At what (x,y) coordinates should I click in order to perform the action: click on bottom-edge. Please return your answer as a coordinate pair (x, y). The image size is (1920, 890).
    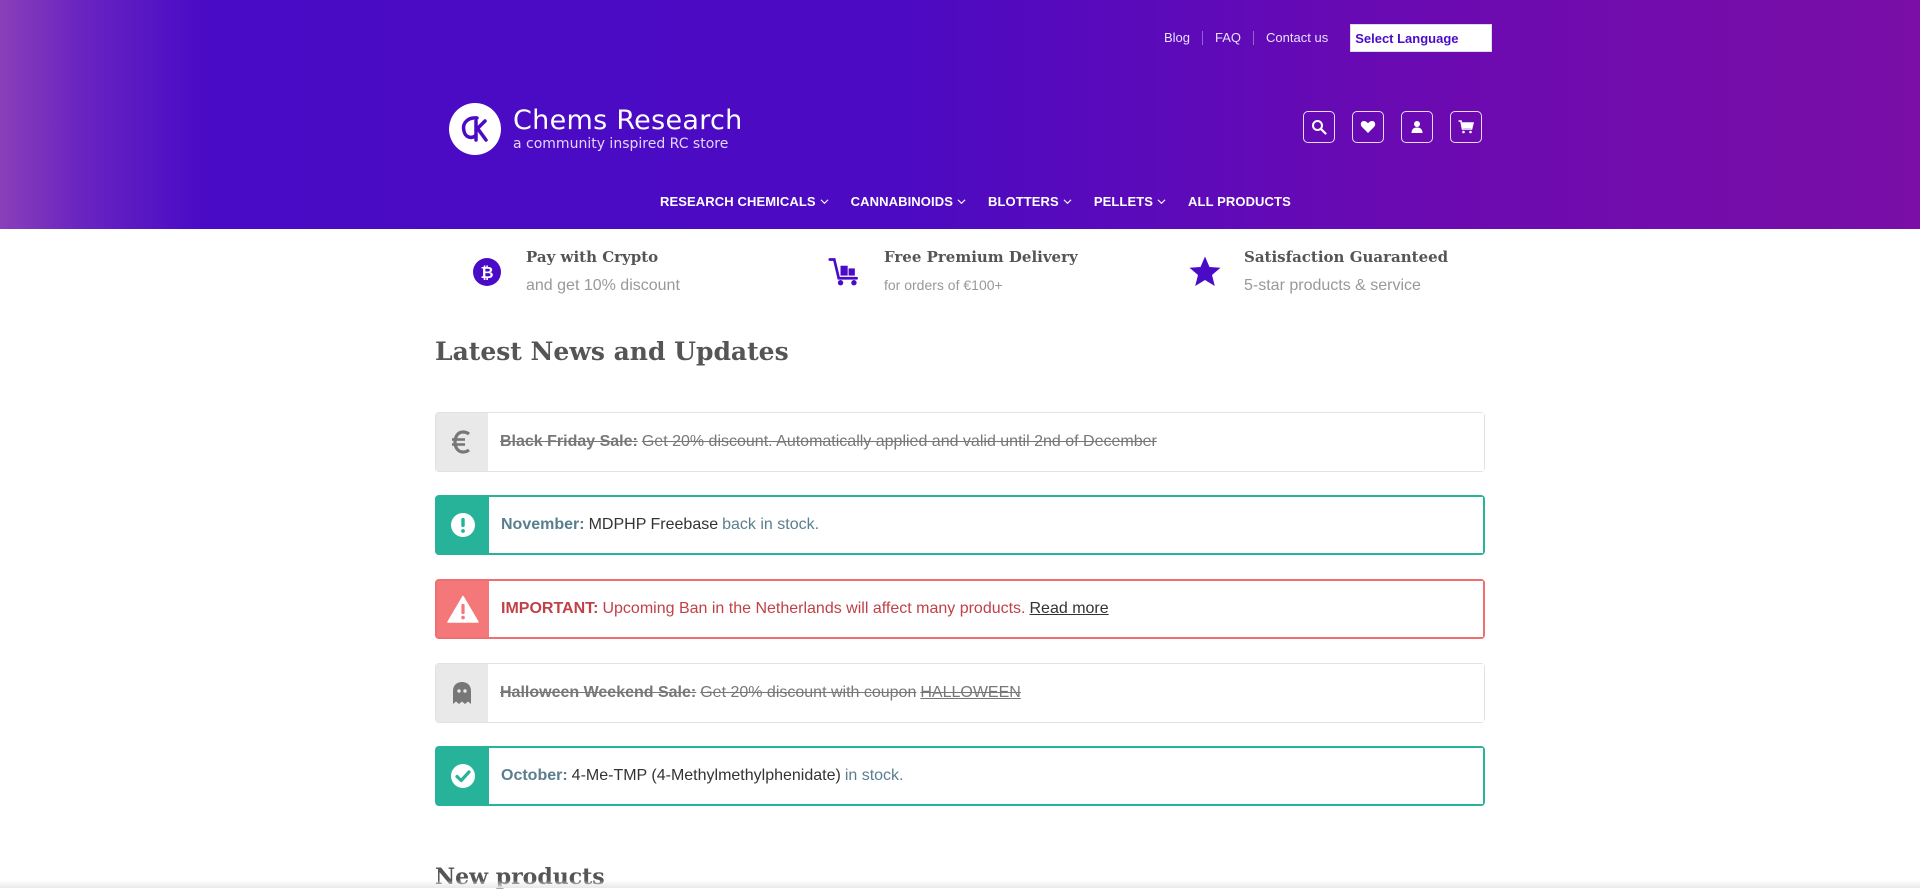
    Looking at the image, I should click on (960, 884).